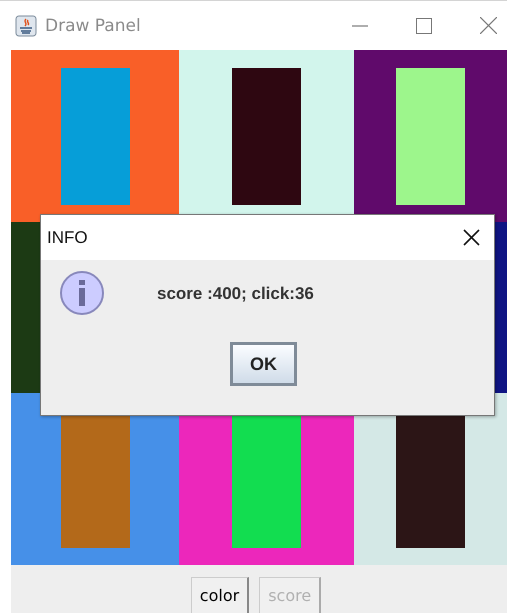  Describe the element at coordinates (471, 237) in the screenshot. I see `close-icon` at that location.